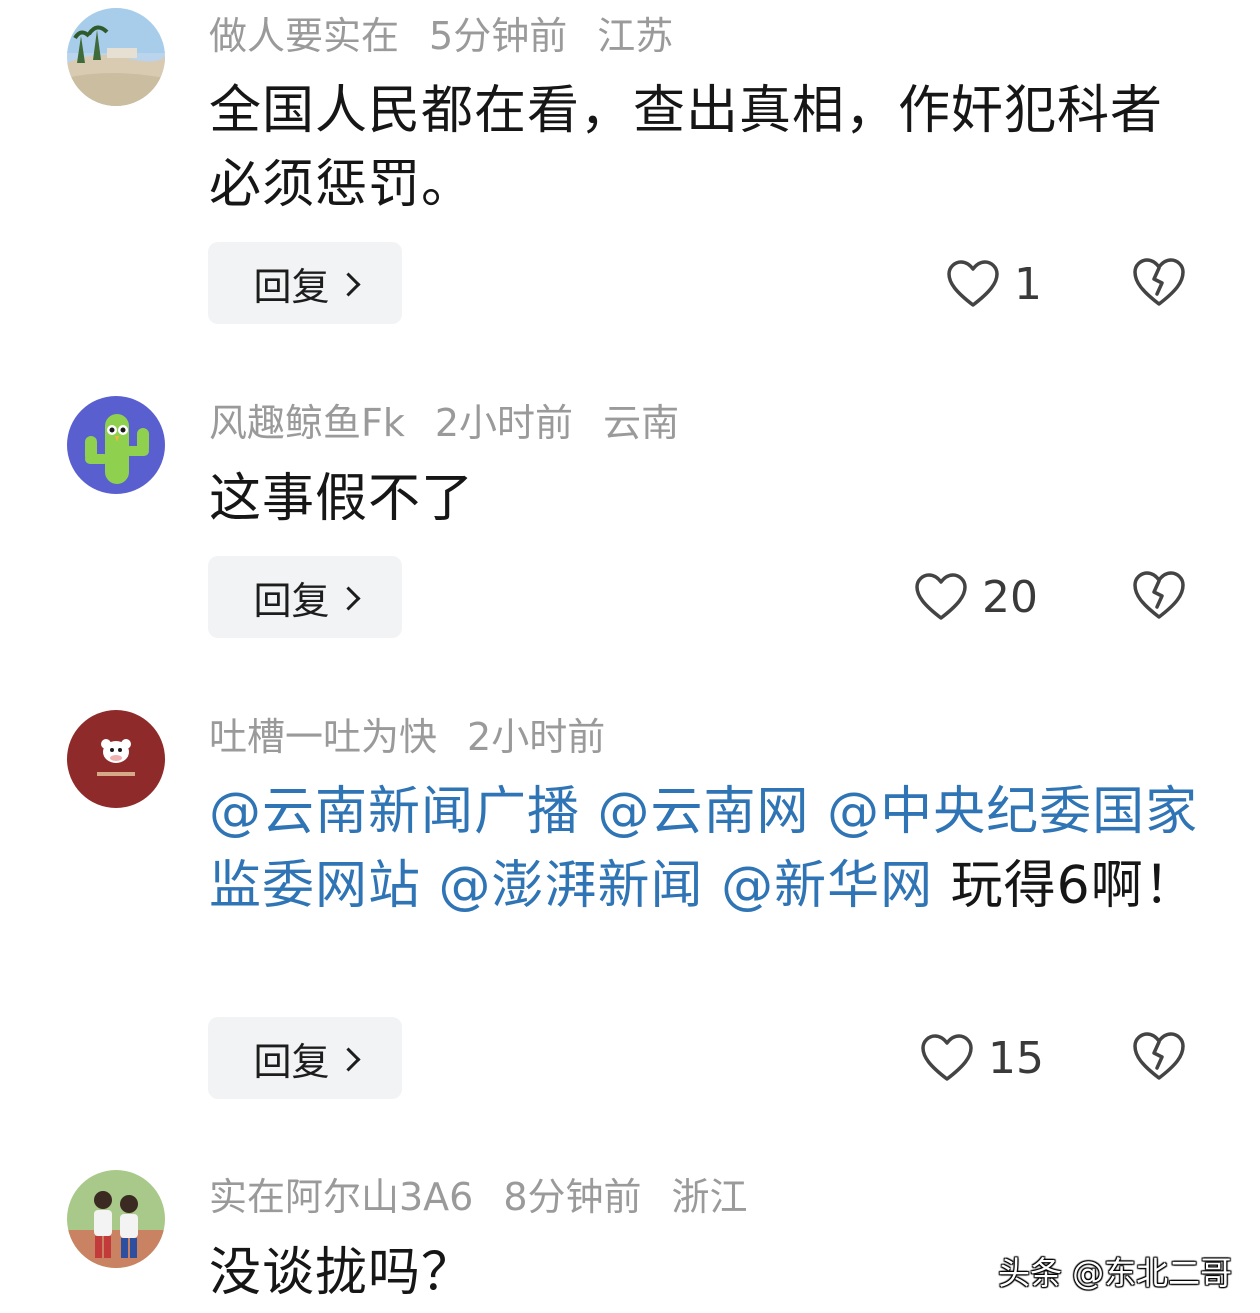 This screenshot has height=1313, width=1260. I want to click on username: 吐槽一吐为快, so click(323, 737).